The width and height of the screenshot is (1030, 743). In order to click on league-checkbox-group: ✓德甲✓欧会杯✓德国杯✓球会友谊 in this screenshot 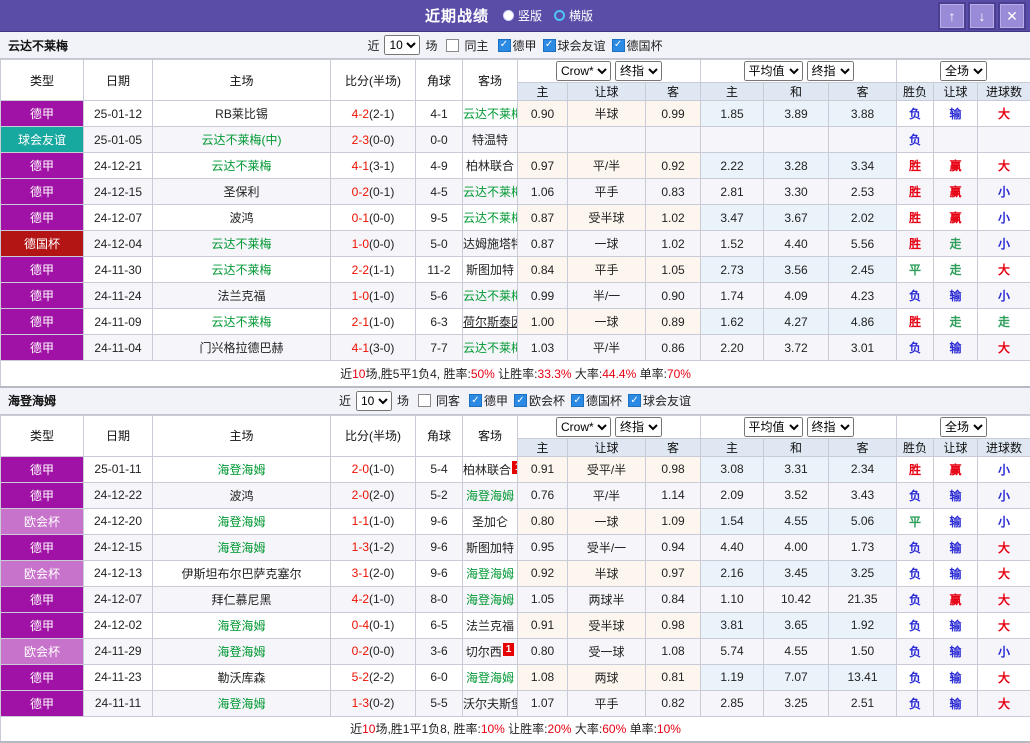, I will do `click(577, 401)`.